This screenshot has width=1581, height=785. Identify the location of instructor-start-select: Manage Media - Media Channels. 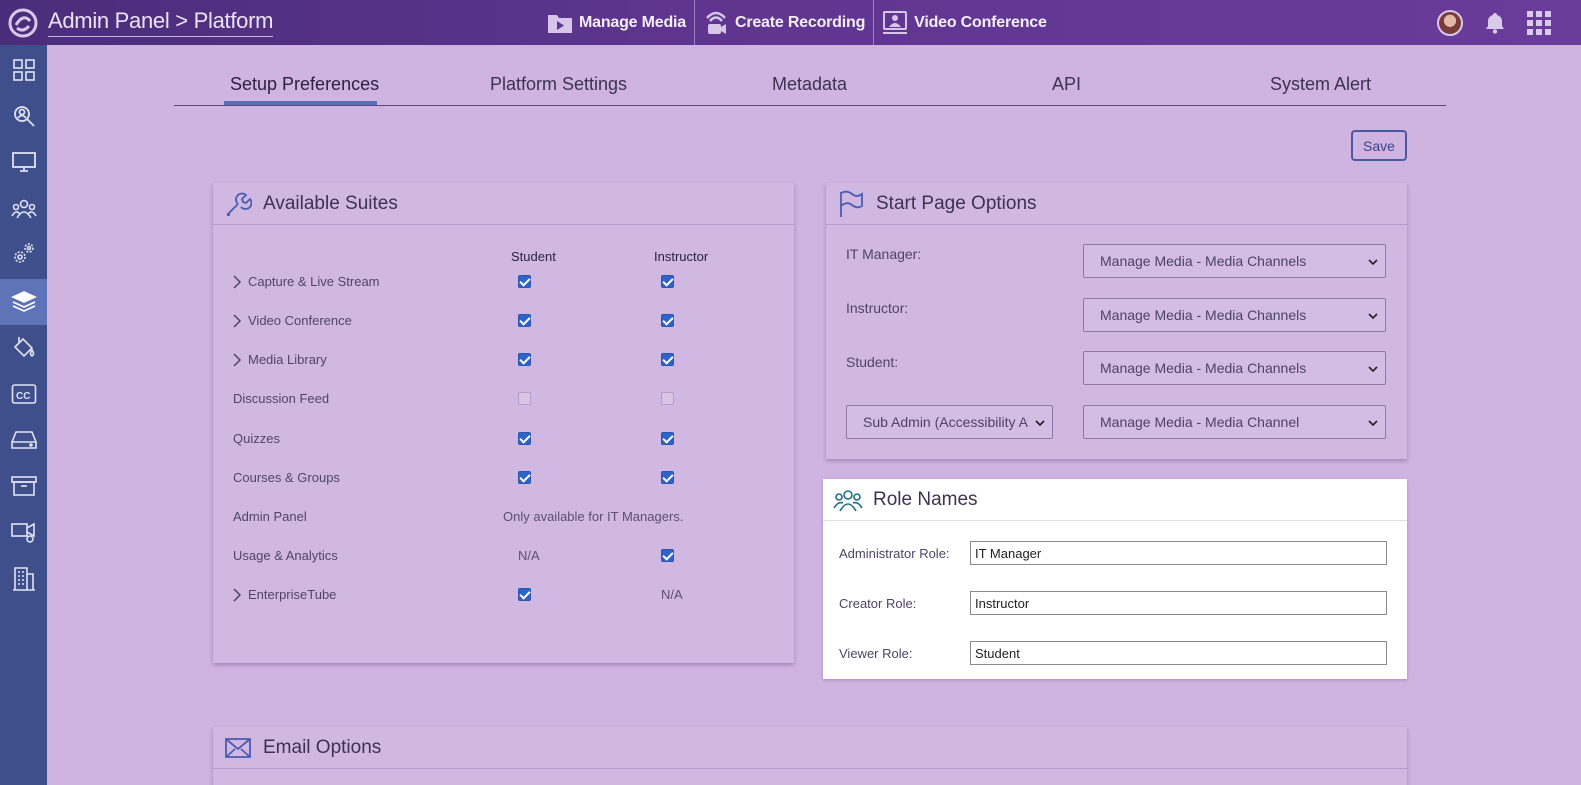
(1234, 315).